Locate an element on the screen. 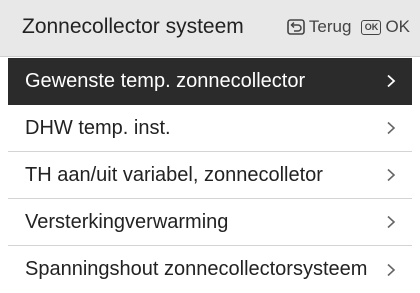 This screenshot has height=293, width=420. page-title: Zonnecollector systeem is located at coordinates (133, 26).